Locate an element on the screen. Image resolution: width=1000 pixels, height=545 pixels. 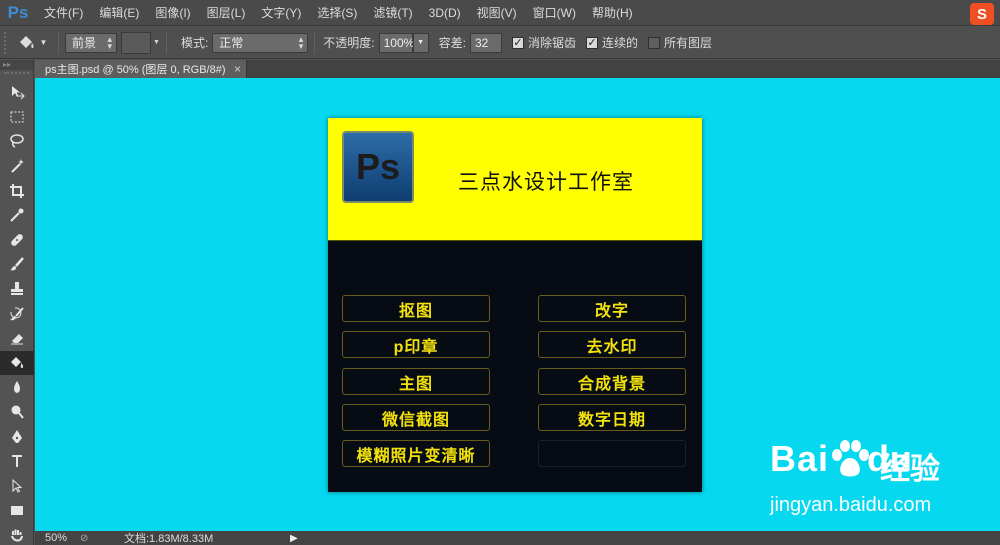
photoshop-logo: Ps is located at coordinates (18, 12).